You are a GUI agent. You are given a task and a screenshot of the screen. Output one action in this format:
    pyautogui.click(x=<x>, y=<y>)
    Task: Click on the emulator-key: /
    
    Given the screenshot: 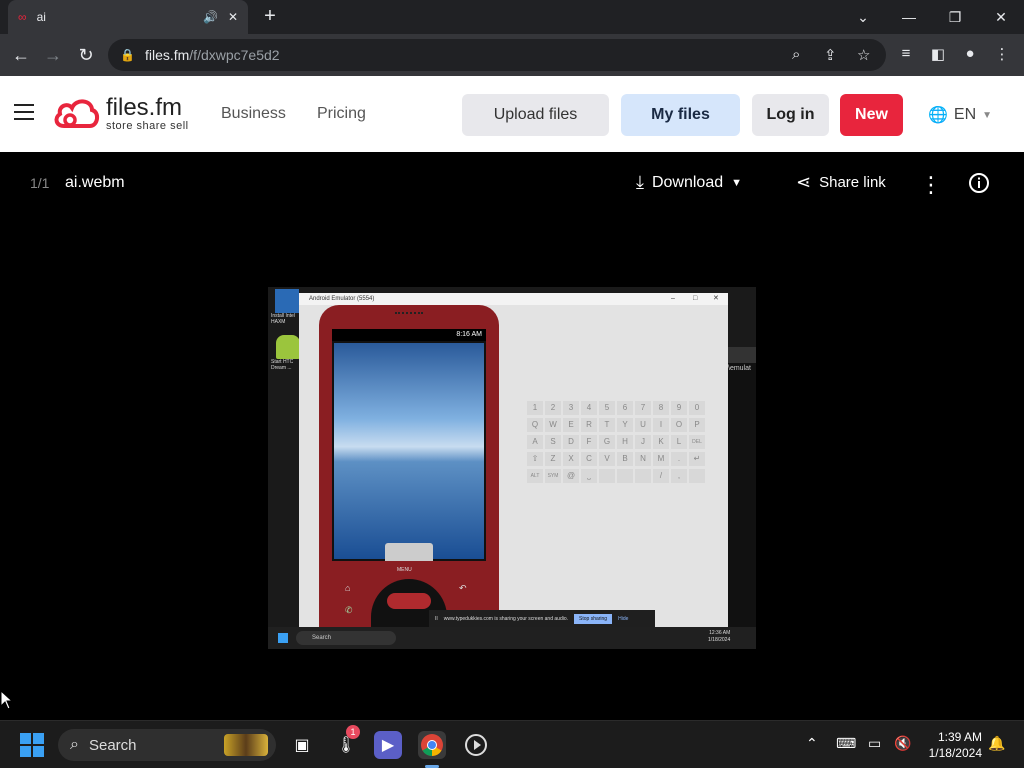 What is the action you would take?
    pyautogui.click(x=661, y=476)
    